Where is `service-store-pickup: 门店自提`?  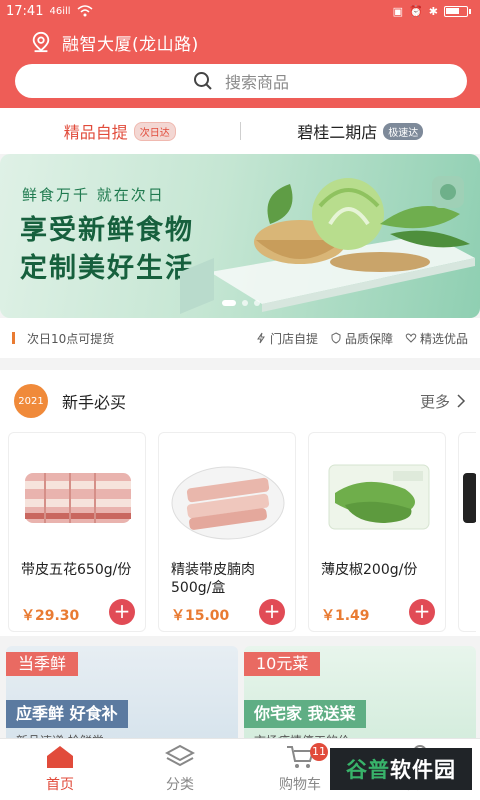
service-store-pickup: 门店自提 is located at coordinates (286, 338).